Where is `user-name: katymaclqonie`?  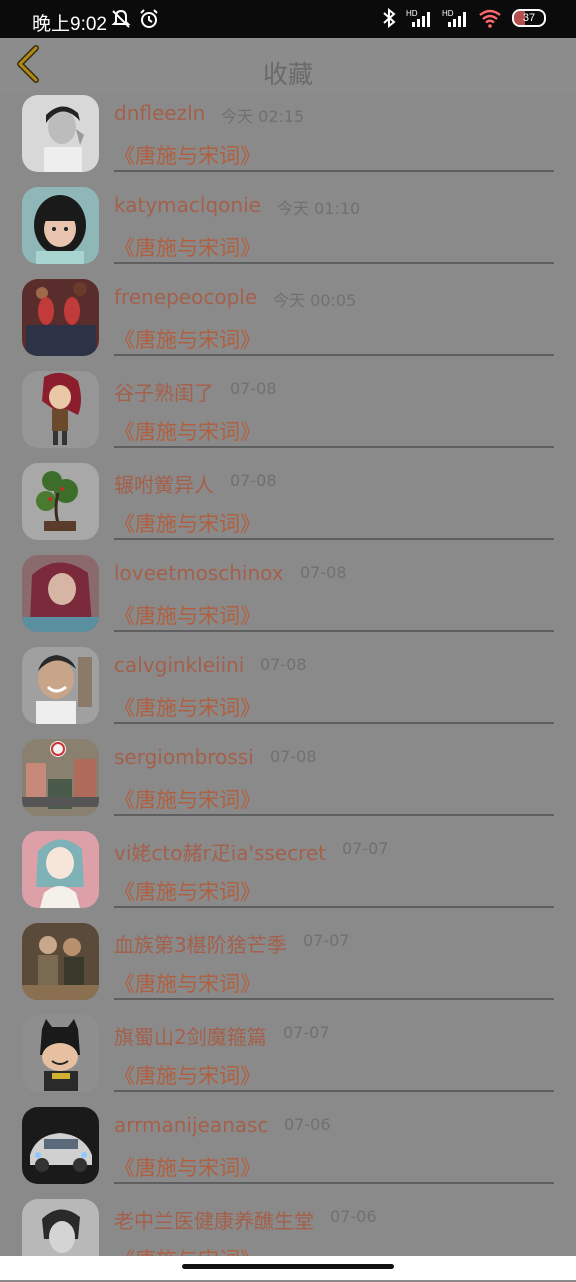 user-name: katymaclqonie is located at coordinates (187, 205).